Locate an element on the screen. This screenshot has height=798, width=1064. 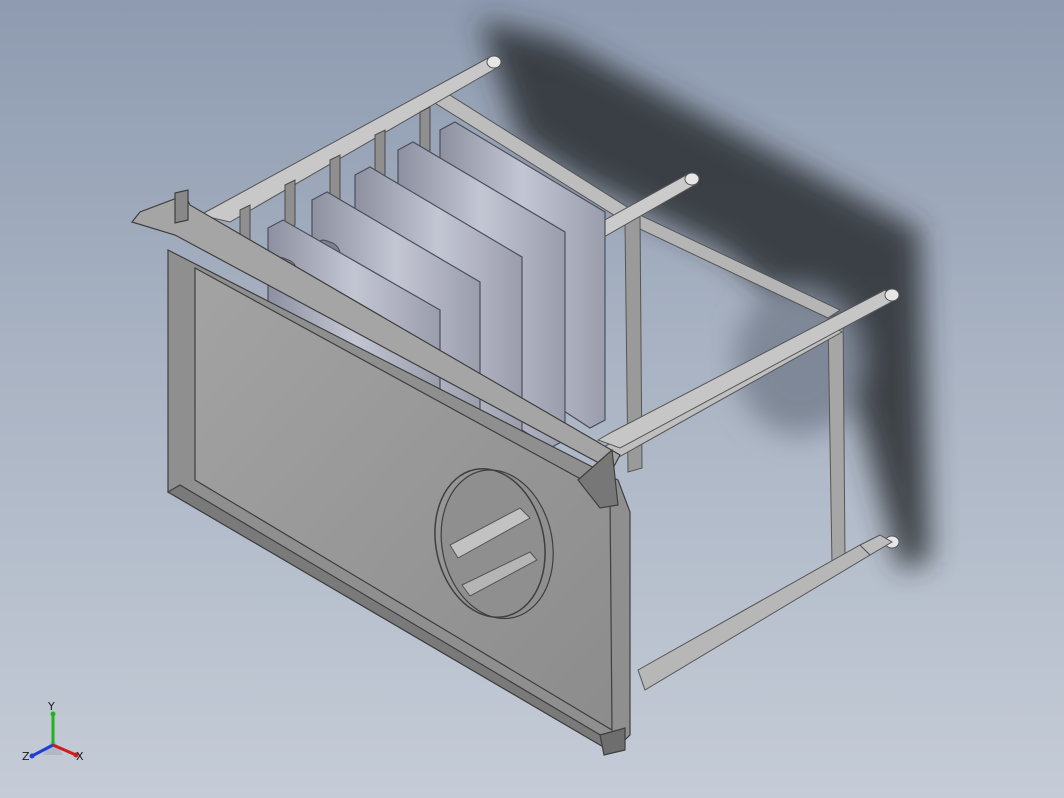
x-axis-label: X is located at coordinates (80, 756).